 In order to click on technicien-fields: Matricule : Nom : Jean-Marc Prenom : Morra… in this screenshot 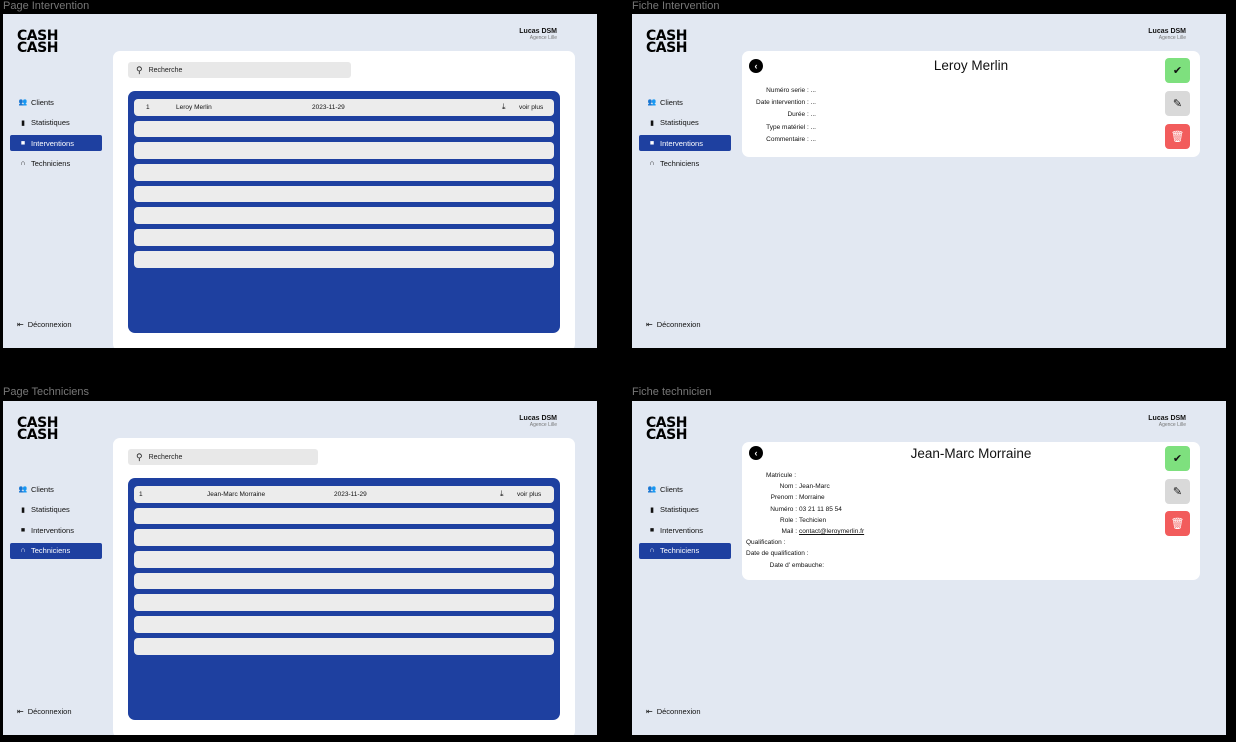, I will do `click(805, 520)`.